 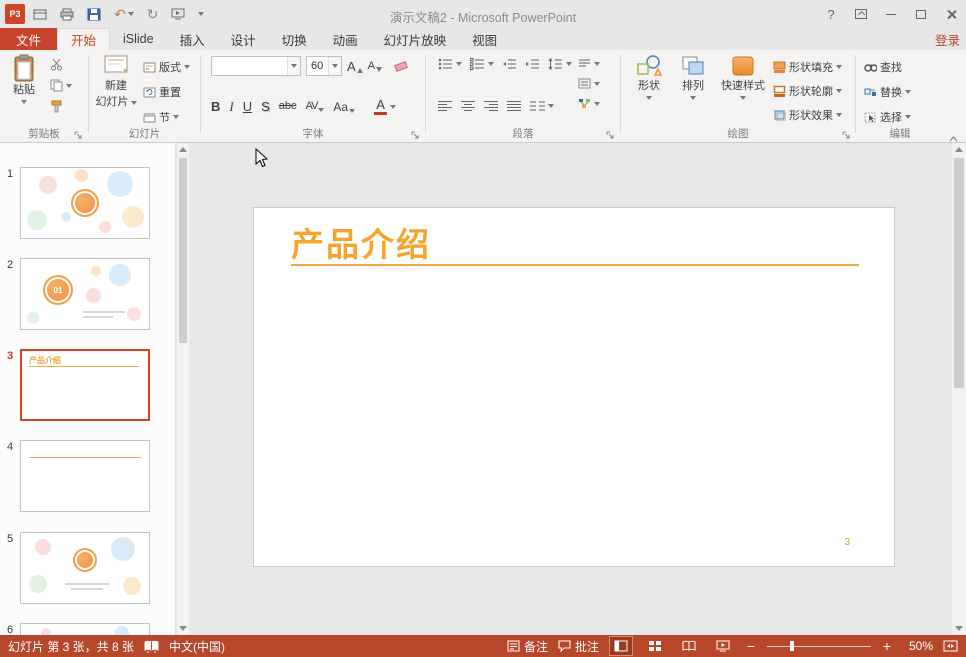 I want to click on italic-button: I, so click(x=231, y=106).